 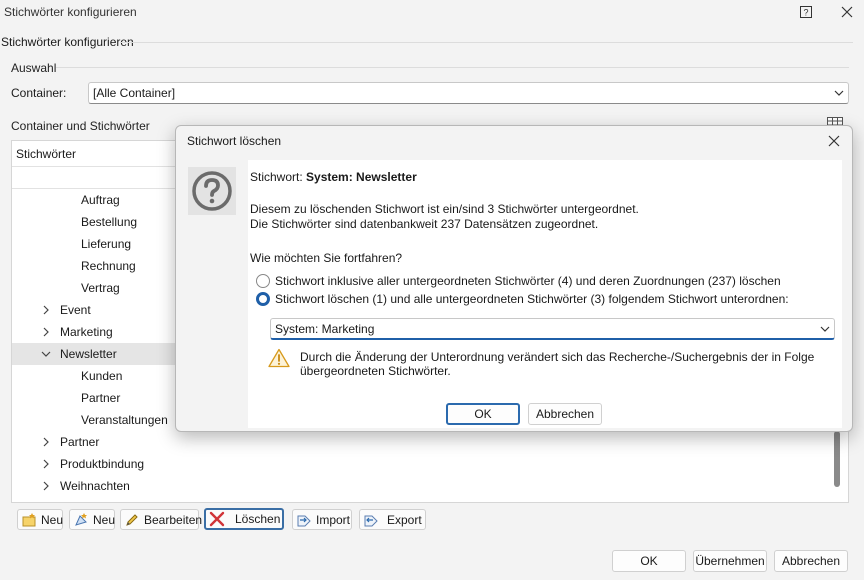 I want to click on radio-reassign, so click(x=263, y=299).